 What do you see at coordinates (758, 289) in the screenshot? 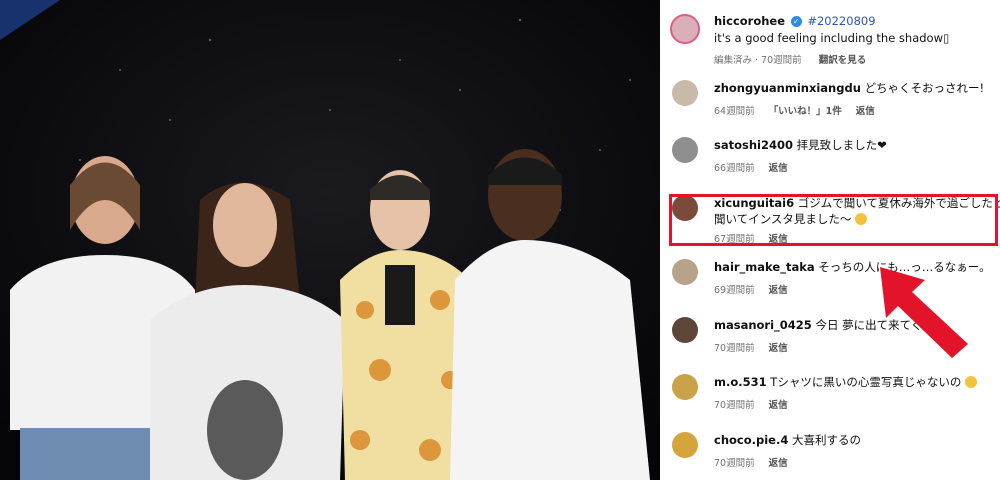
I see `comment-meta: 69週間前 返信` at bounding box center [758, 289].